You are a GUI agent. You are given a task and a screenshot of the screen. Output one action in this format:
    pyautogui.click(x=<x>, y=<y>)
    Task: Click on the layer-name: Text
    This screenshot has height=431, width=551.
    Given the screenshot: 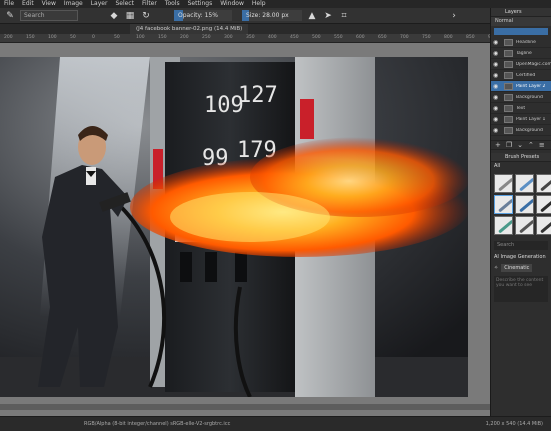 What is the action you would take?
    pyautogui.click(x=521, y=108)
    